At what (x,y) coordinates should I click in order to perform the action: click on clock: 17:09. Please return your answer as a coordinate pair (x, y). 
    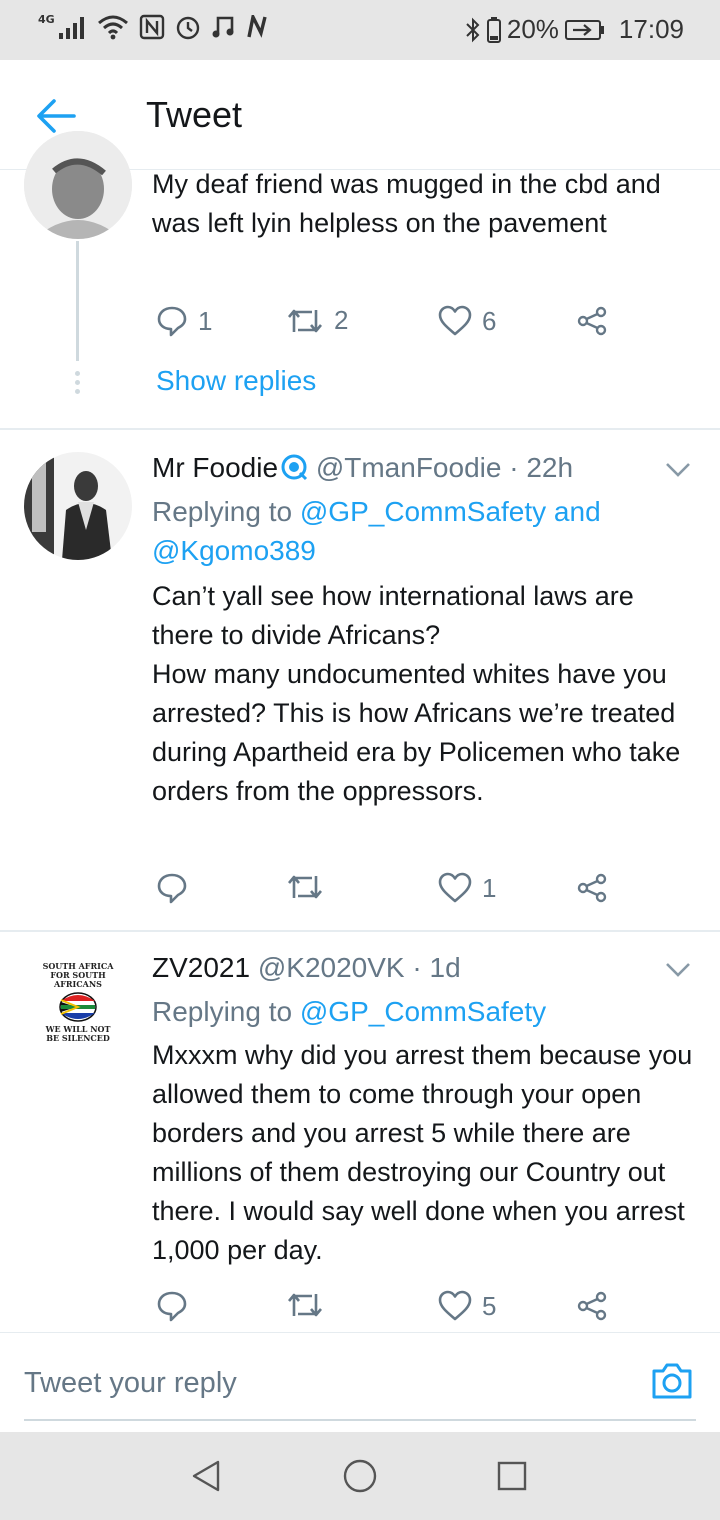
    Looking at the image, I should click on (651, 29).